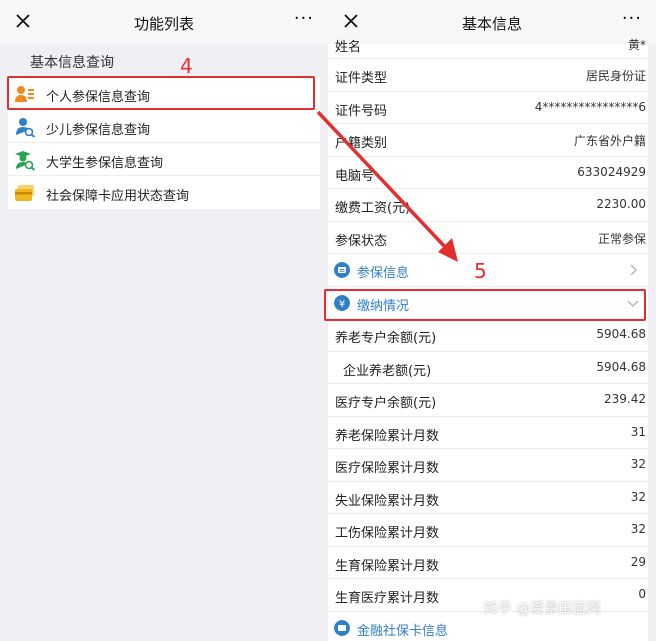  I want to click on payment-row: 生育保险累计月数 29, so click(488, 563).